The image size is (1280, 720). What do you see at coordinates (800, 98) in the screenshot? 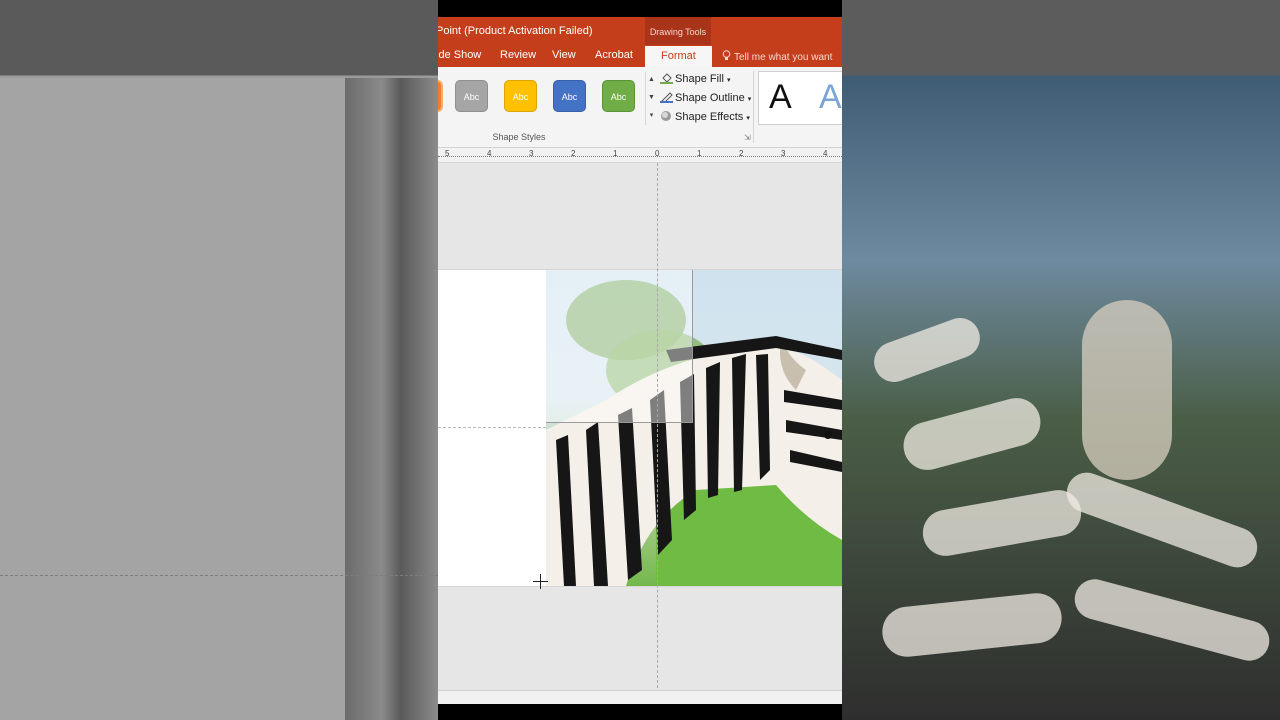
I see `wordart-styles-gallery: A A` at bounding box center [800, 98].